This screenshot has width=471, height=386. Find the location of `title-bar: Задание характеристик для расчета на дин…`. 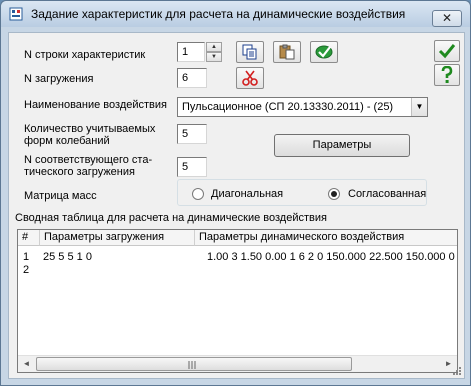

title-bar: Задание характеристик для расчета на дин… is located at coordinates (235, 14).